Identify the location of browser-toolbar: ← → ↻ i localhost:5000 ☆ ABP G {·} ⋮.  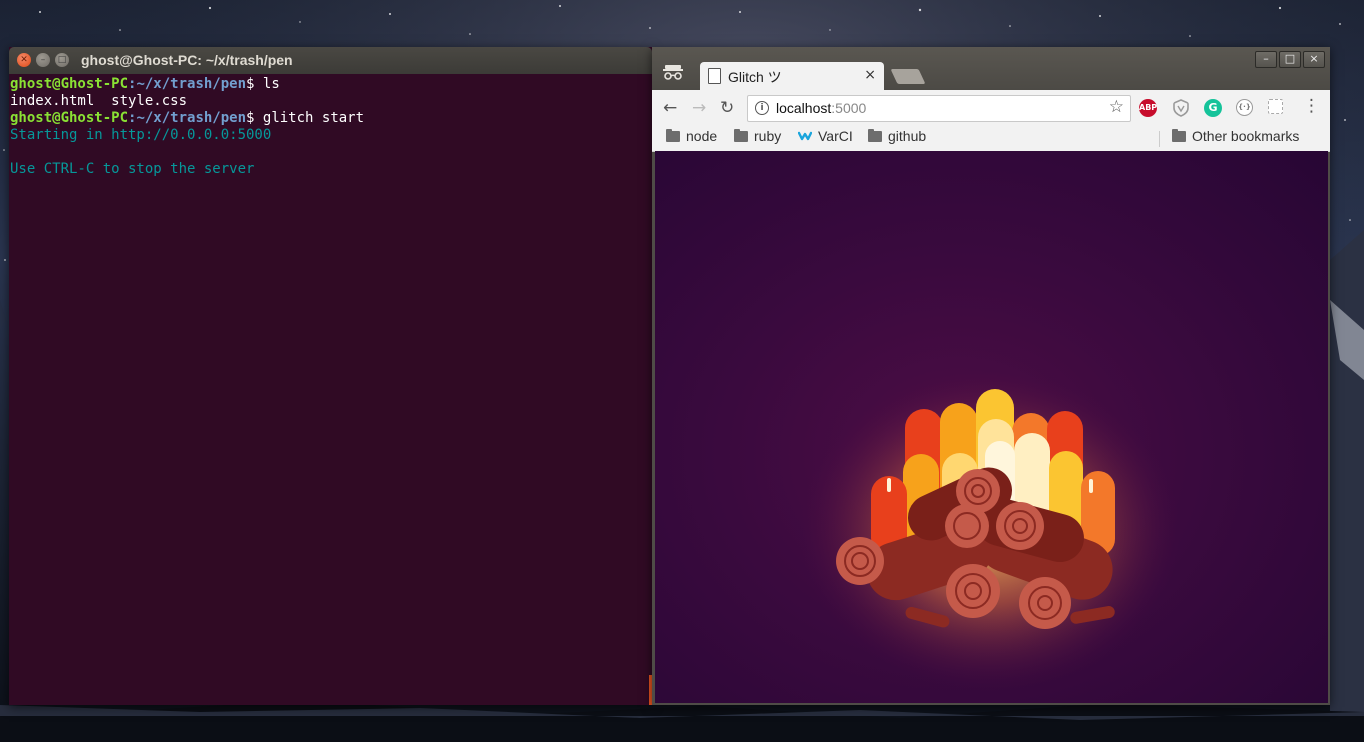
(991, 108).